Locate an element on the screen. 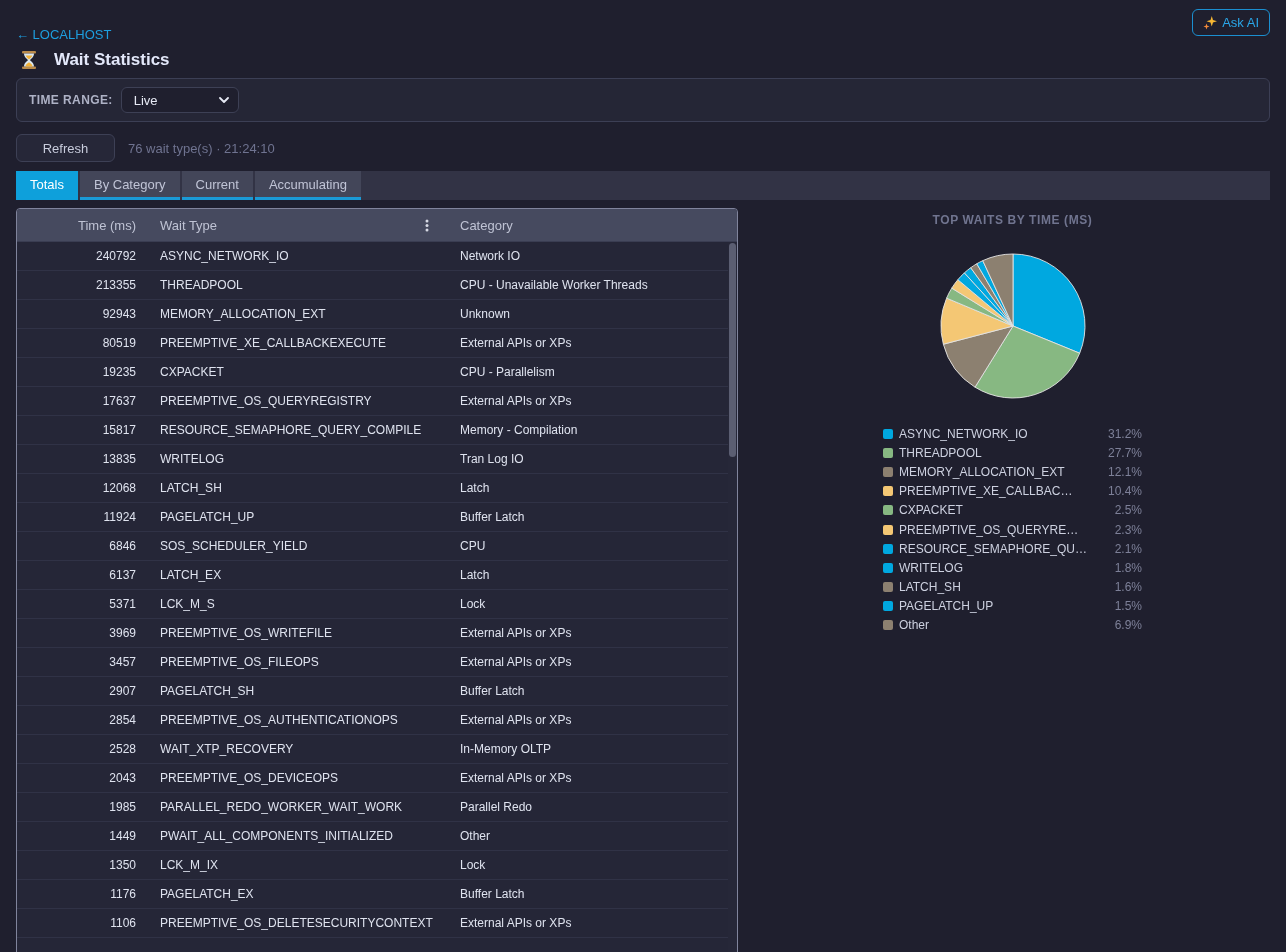 This screenshot has width=1286, height=952. table-cell-text: 6846 is located at coordinates (123, 546).